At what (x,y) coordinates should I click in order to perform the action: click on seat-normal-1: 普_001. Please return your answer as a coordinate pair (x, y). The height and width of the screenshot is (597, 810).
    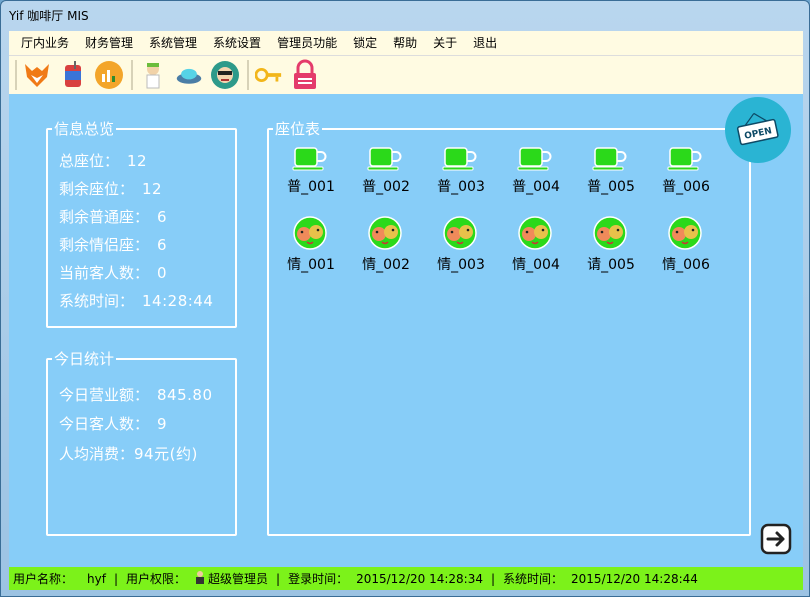
    Looking at the image, I should click on (311, 170).